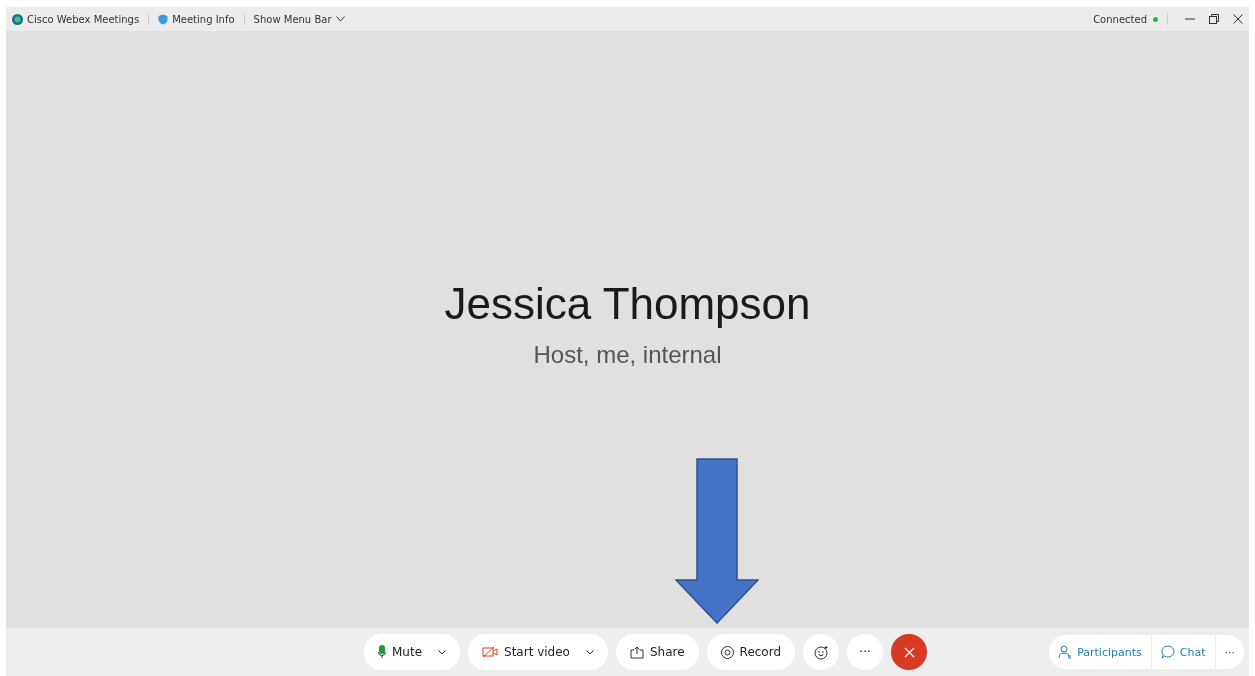  I want to click on meeting-info-button: Meeting Info, so click(196, 19).